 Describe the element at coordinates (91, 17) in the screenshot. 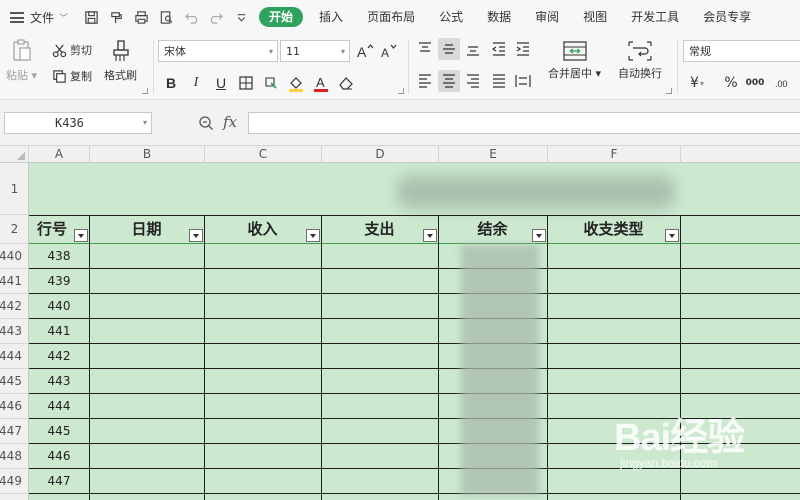

I see `save-icon` at that location.